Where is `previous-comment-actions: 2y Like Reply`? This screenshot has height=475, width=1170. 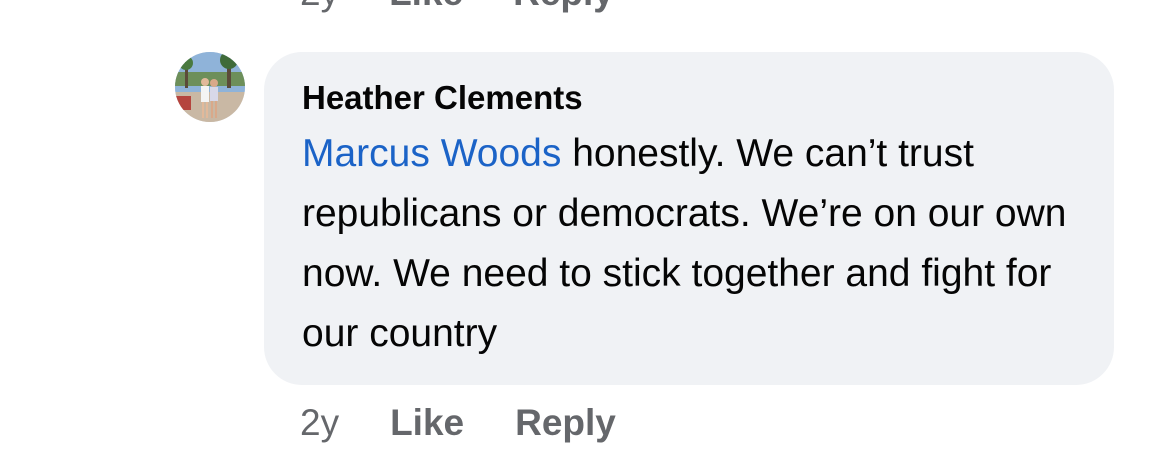
previous-comment-actions: 2y Like Reply is located at coordinates (457, 6).